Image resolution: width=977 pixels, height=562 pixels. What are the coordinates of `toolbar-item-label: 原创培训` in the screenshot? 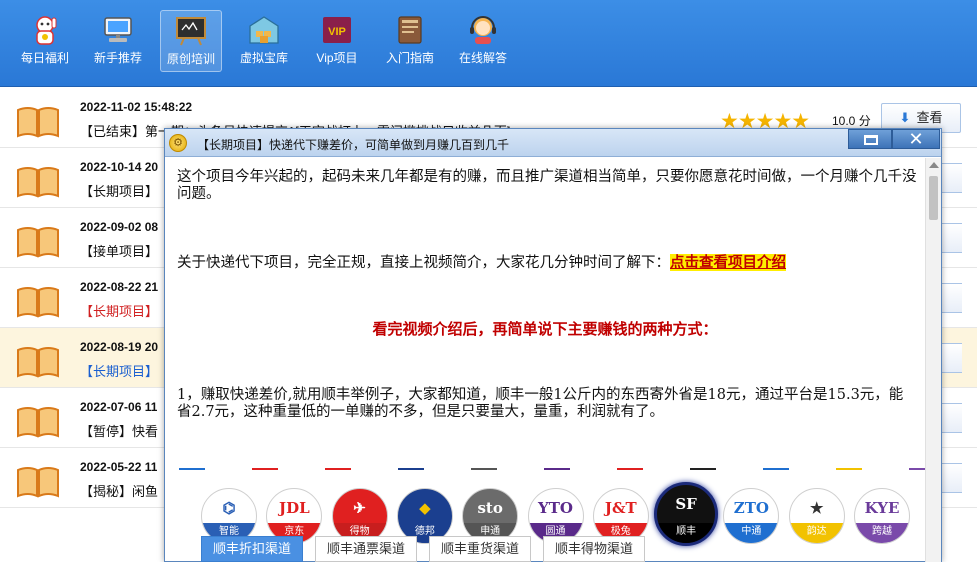 It's located at (190, 59).